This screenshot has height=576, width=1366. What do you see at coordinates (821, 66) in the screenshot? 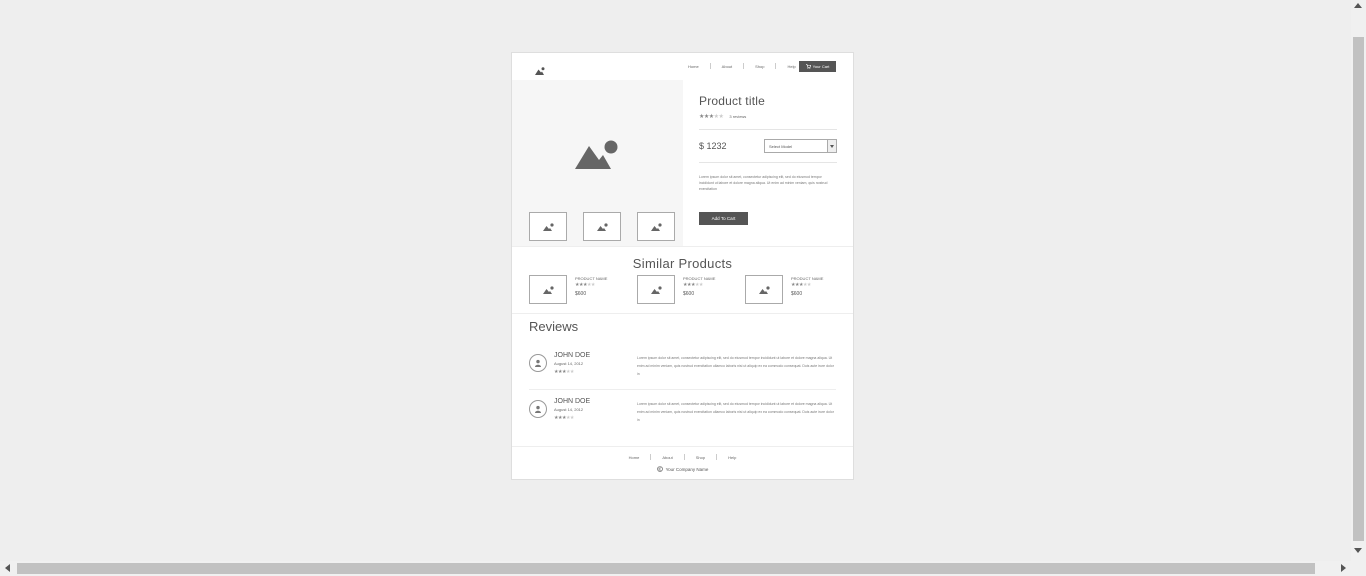
I see `cart-label: Your Cart` at bounding box center [821, 66].